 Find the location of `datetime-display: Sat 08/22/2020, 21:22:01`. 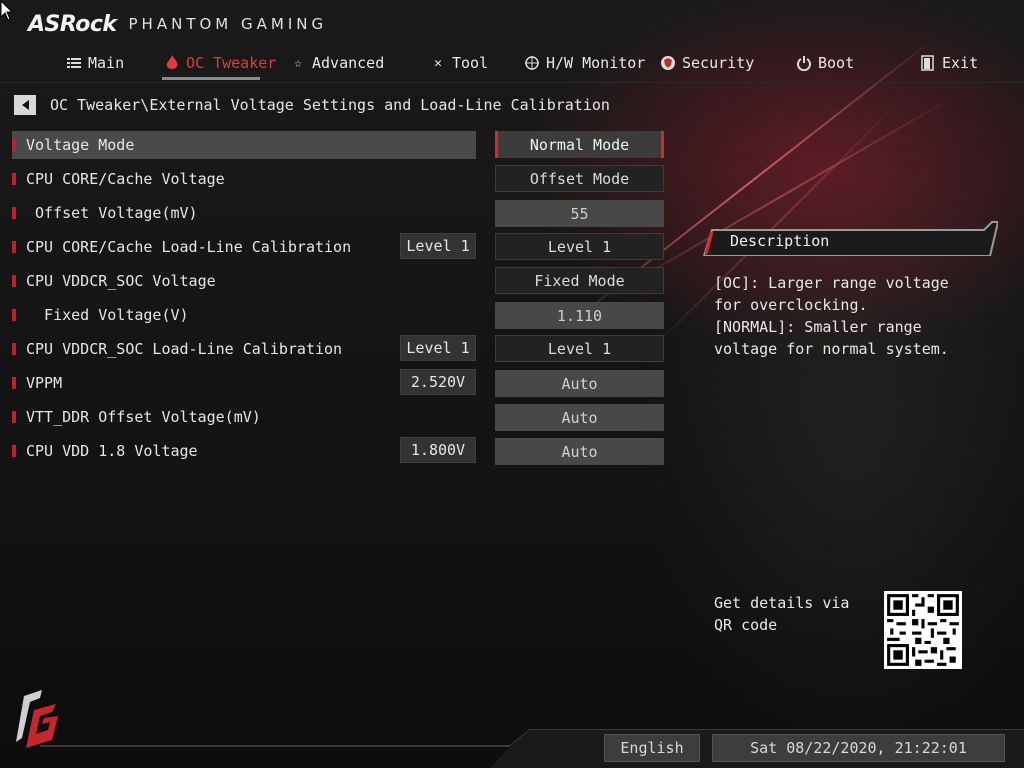

datetime-display: Sat 08/22/2020, 21:22:01 is located at coordinates (858, 748).